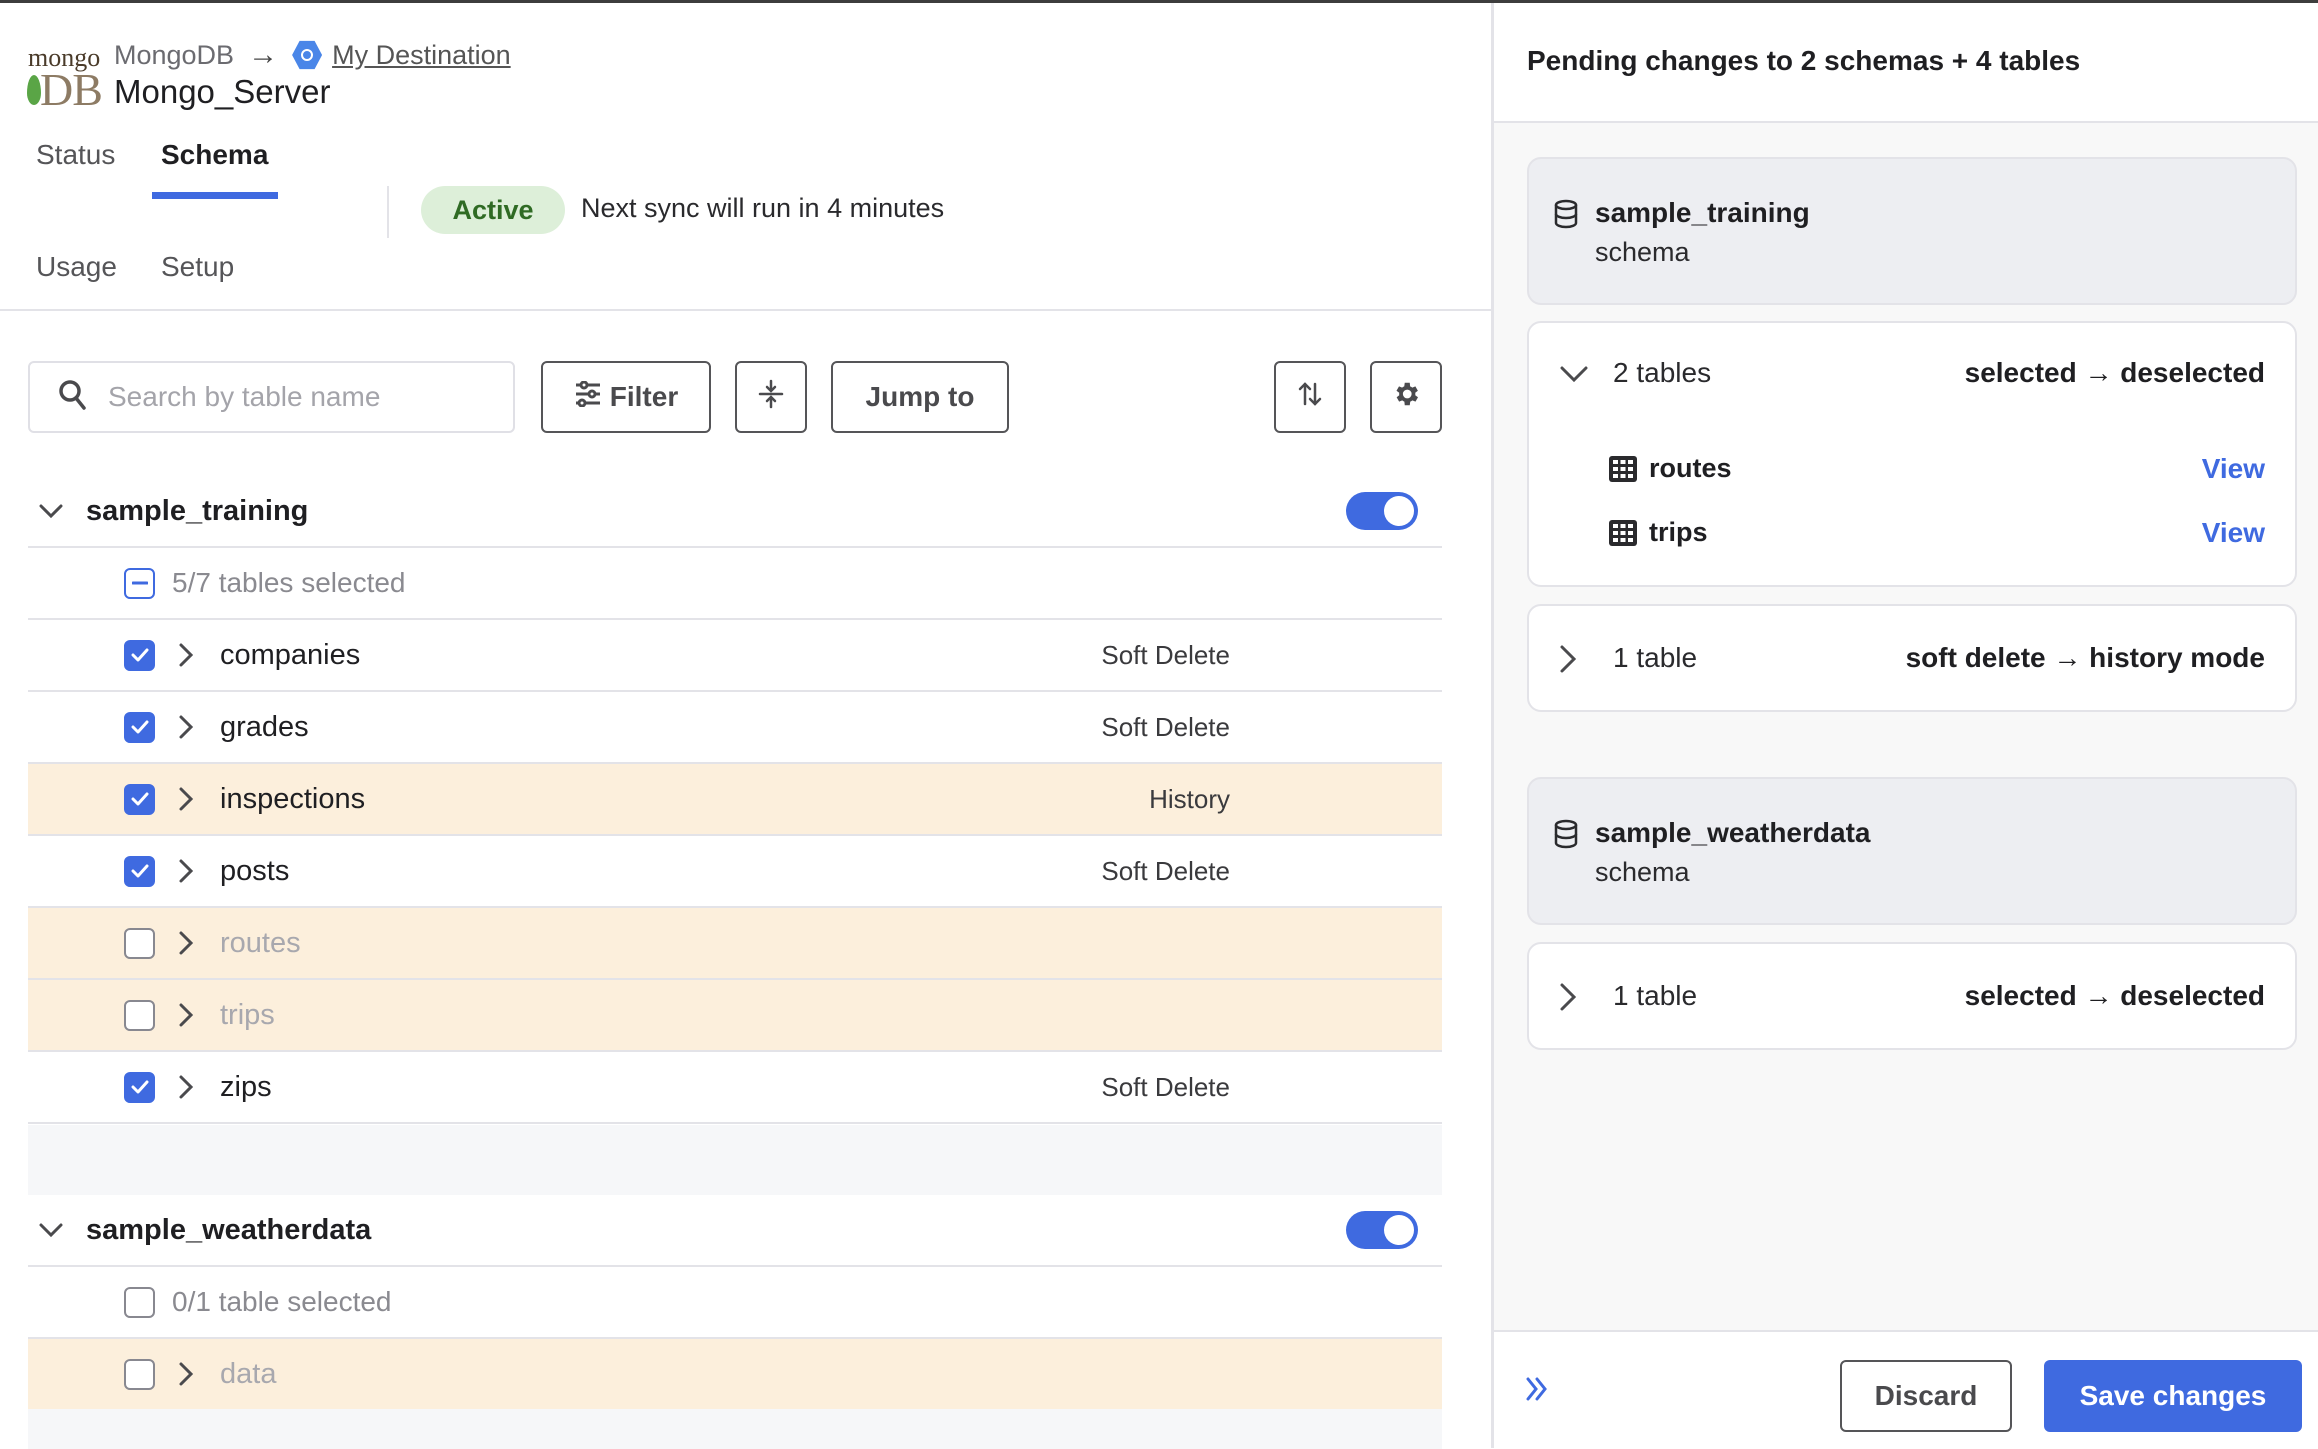 The image size is (2318, 1449). Describe the element at coordinates (197, 267) in the screenshot. I see `tab-setup: Setup` at that location.